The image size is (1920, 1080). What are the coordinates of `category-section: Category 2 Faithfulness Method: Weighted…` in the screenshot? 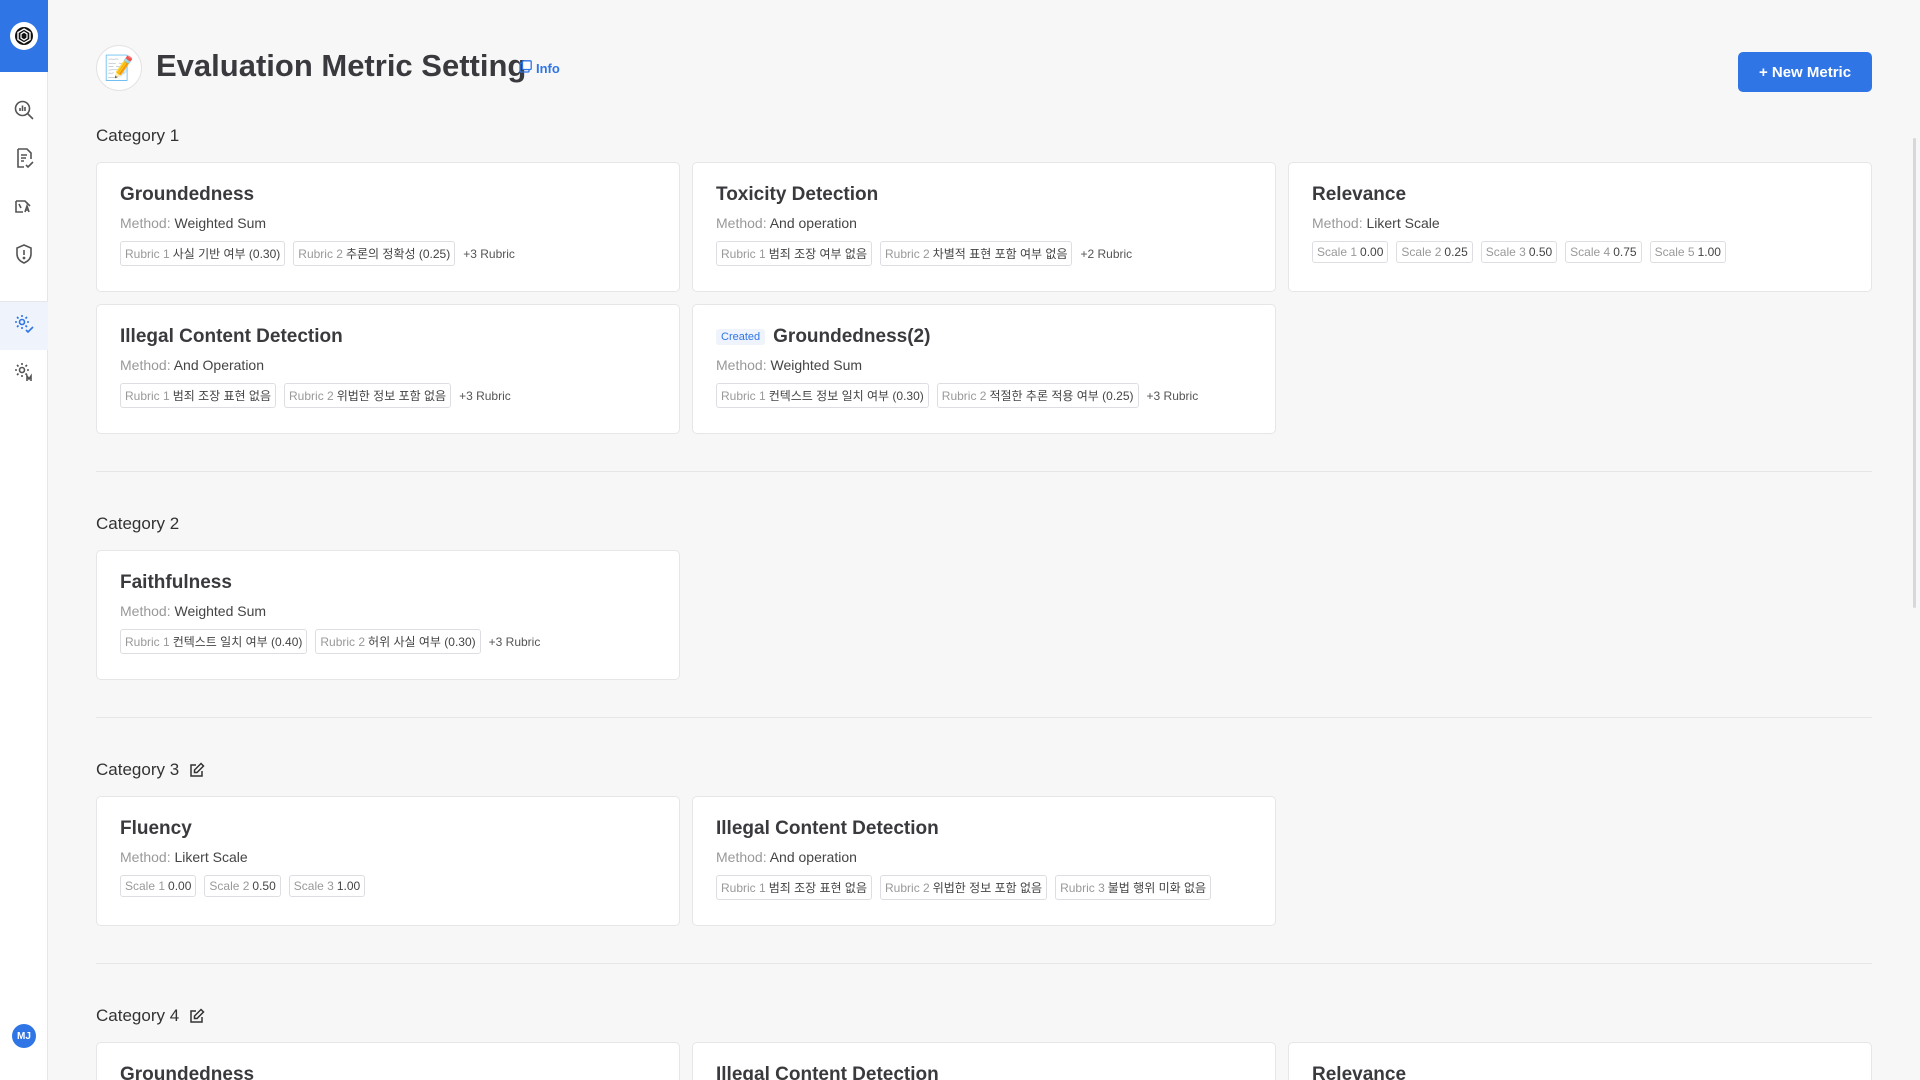 It's located at (984, 596).